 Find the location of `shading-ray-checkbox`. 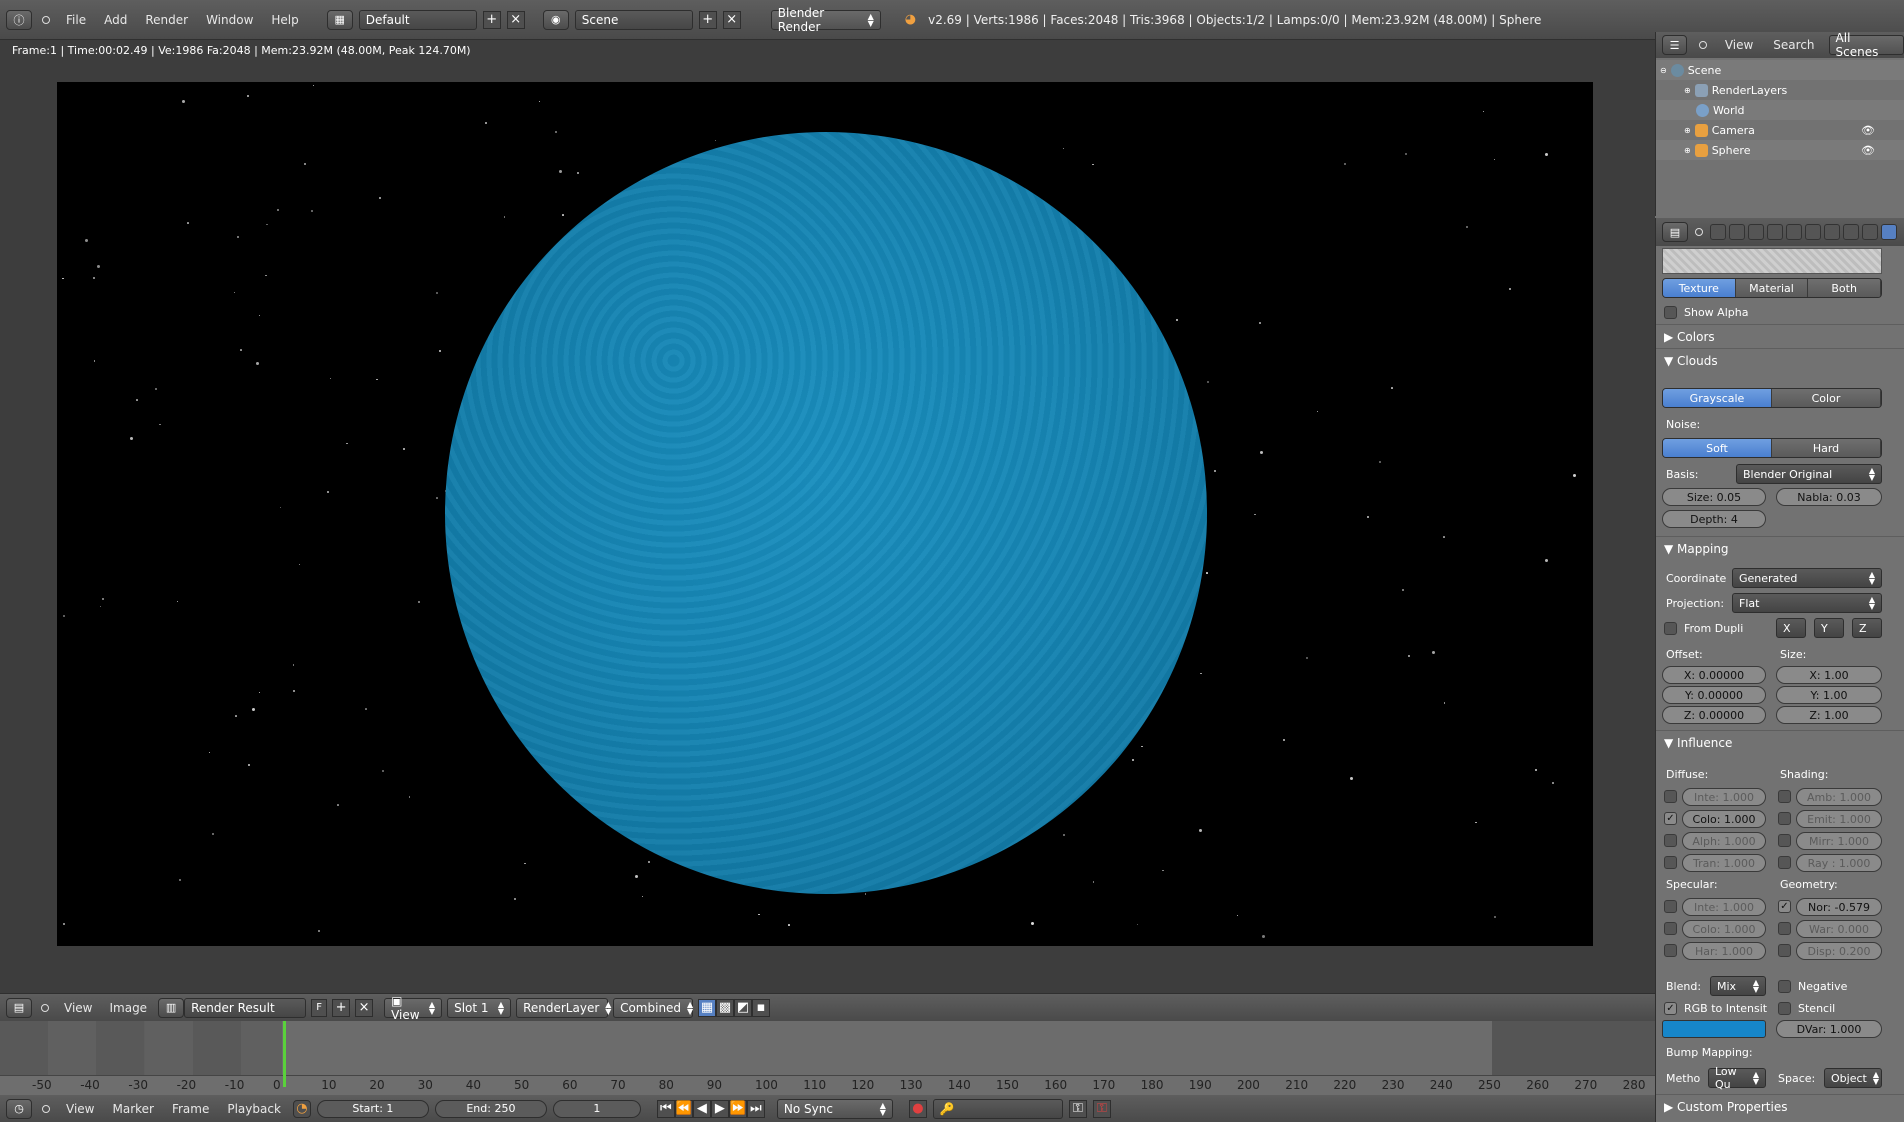

shading-ray-checkbox is located at coordinates (1784, 862).